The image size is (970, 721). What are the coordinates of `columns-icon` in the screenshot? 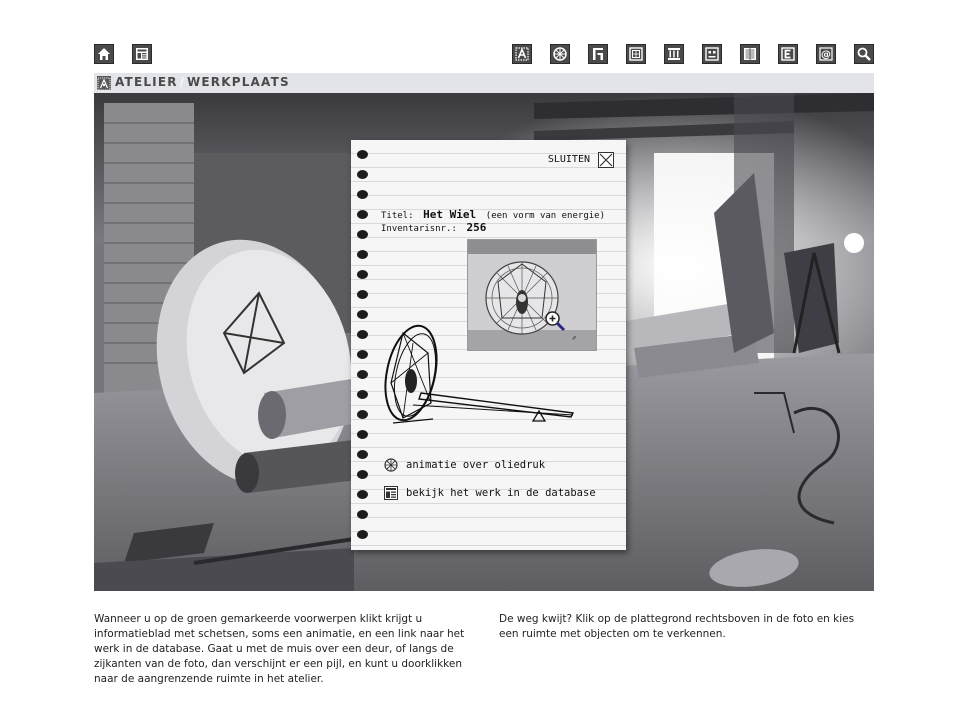 It's located at (674, 54).